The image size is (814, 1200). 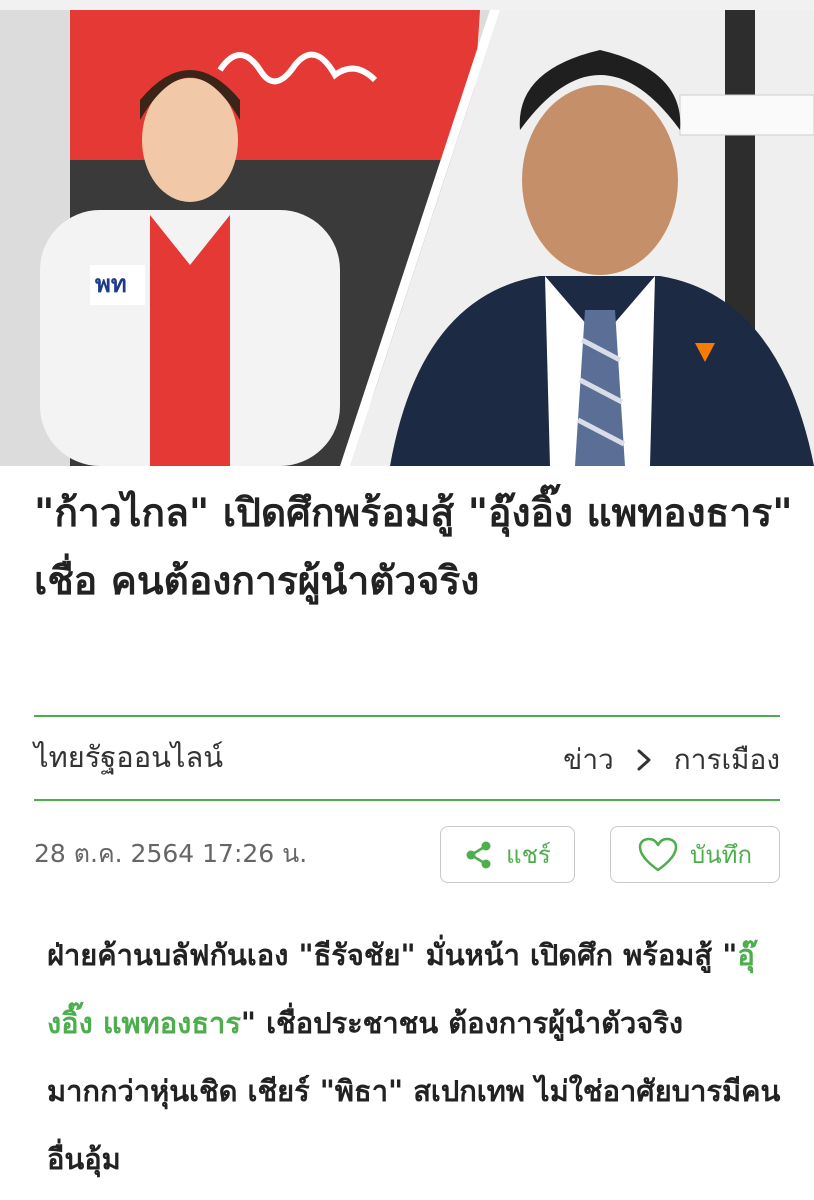 I want to click on save-label: บันทึก, so click(x=721, y=855).